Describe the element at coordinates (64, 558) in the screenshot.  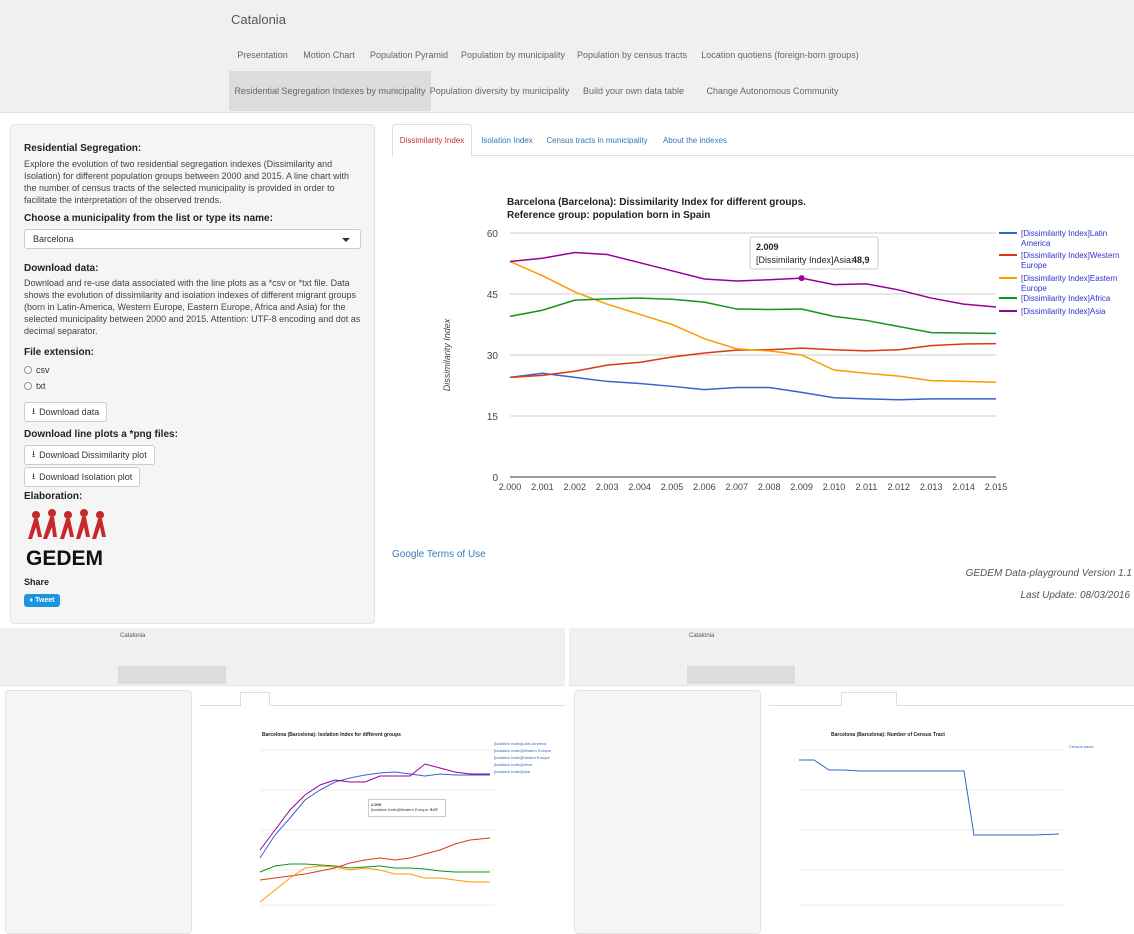
I see `logo-text: GEDEM` at that location.